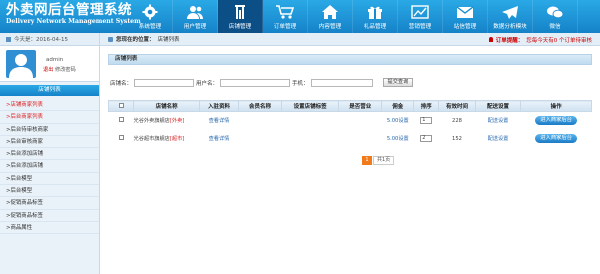 Image resolution: width=600 pixels, height=274 pixels. Describe the element at coordinates (490, 39) in the screenshot. I see `bell-icon` at that location.